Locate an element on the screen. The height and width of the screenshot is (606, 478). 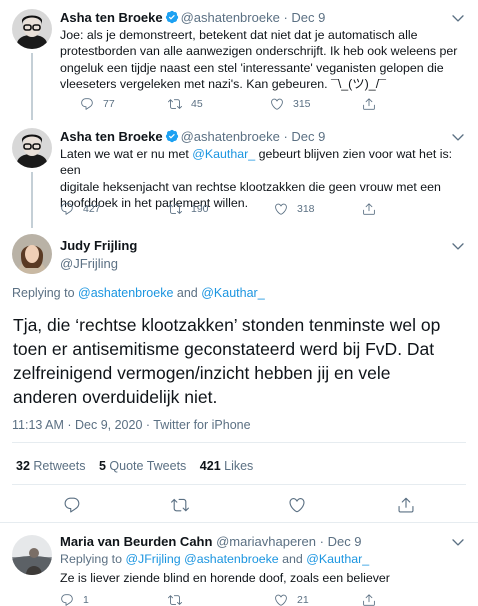
retweets-count: 32 is located at coordinates (23, 466).